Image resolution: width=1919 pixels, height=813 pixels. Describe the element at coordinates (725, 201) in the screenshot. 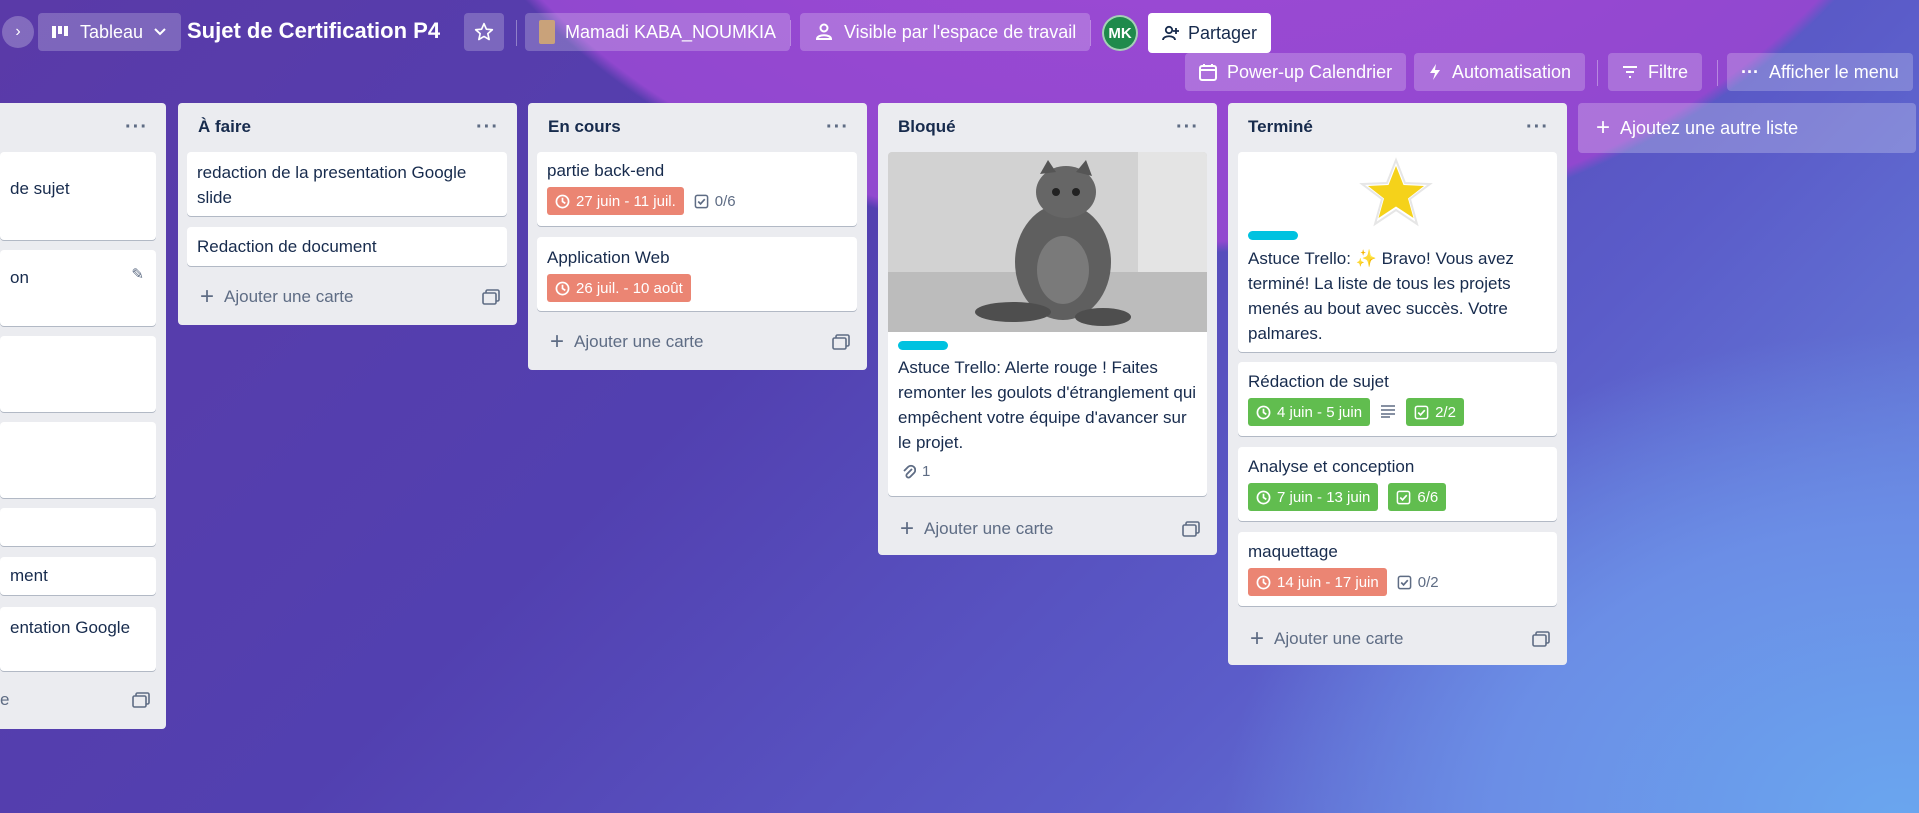

I see `checklist-count: 0/6` at that location.